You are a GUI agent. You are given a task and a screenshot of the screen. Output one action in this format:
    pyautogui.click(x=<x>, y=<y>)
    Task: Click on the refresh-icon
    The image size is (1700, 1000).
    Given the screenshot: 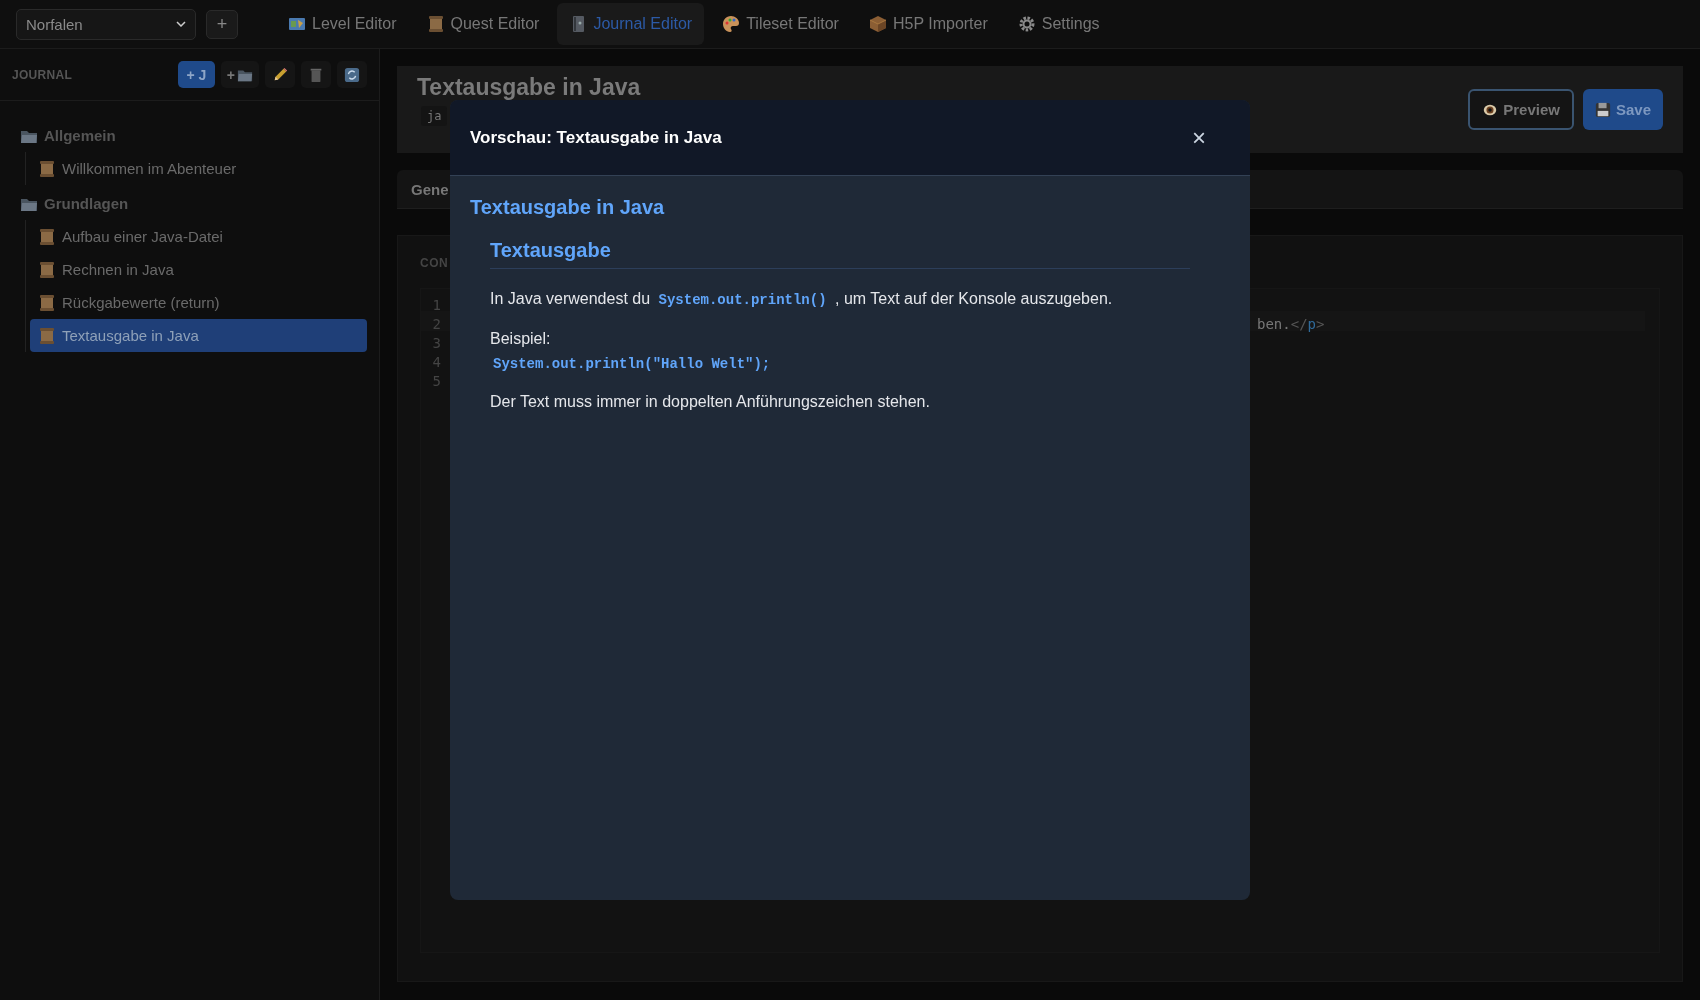 What is the action you would take?
    pyautogui.click(x=352, y=74)
    